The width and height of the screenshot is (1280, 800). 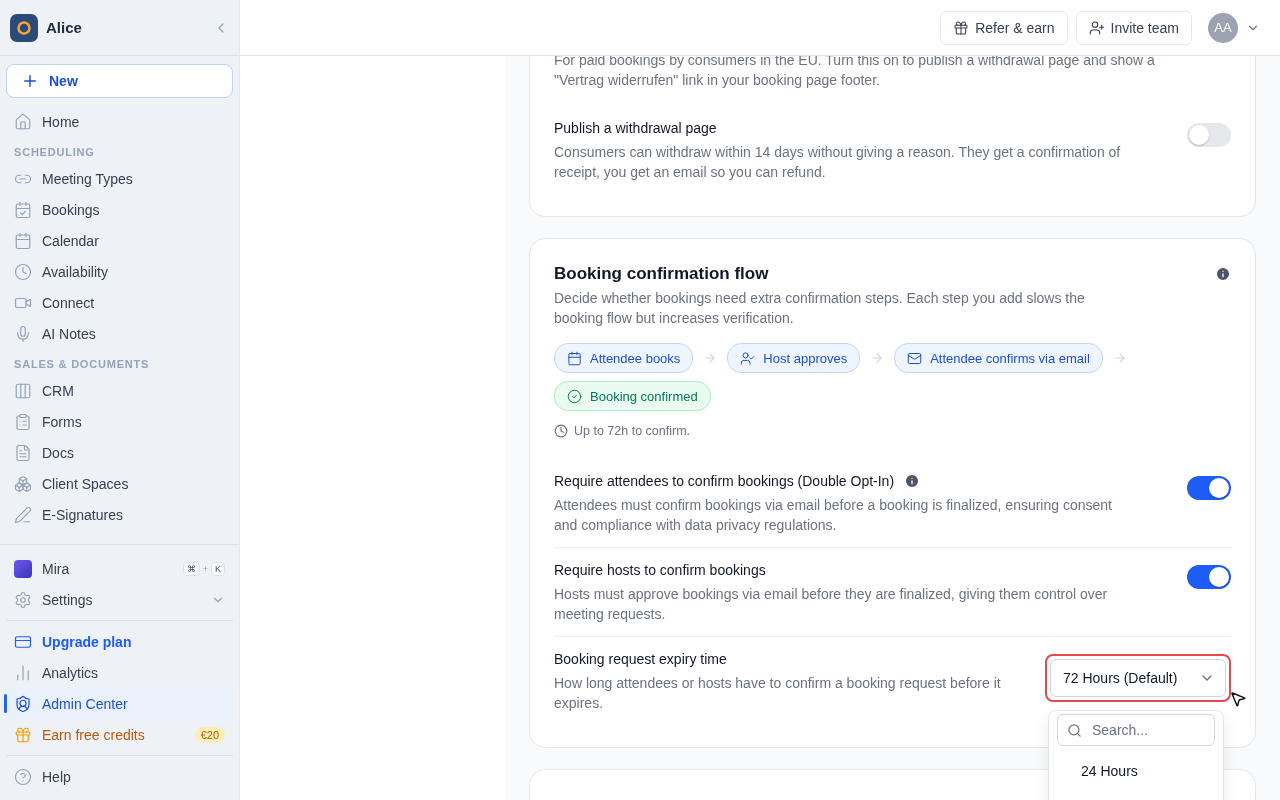 What do you see at coordinates (23, 452) in the screenshot?
I see `document-icon` at bounding box center [23, 452].